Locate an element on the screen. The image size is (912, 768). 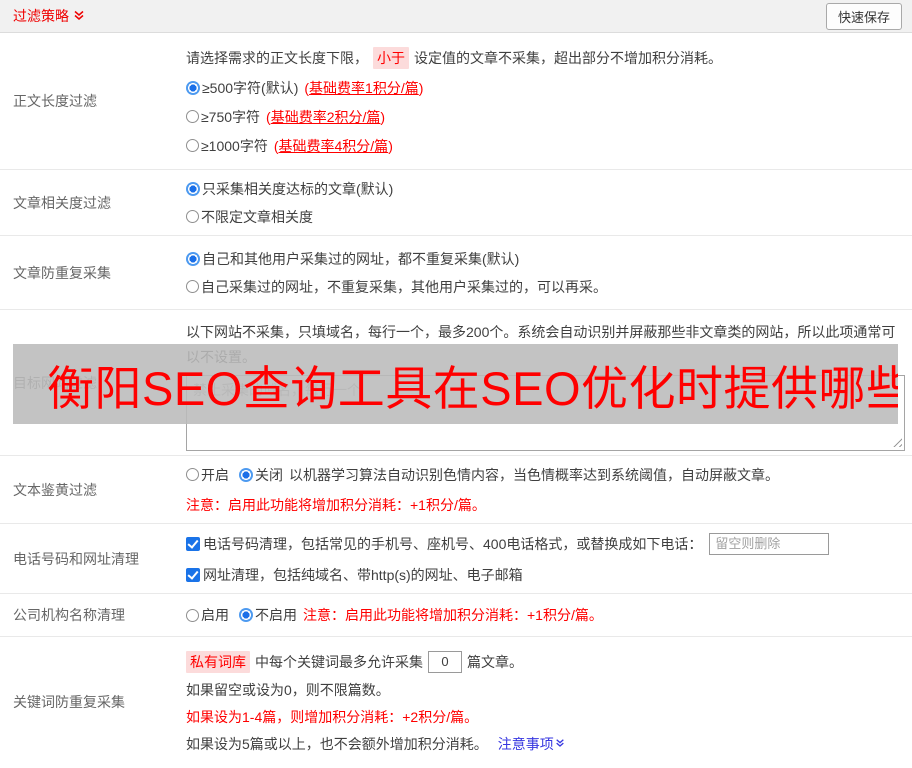
row-label: 电话号码和网址清理 is located at coordinates (76, 558).